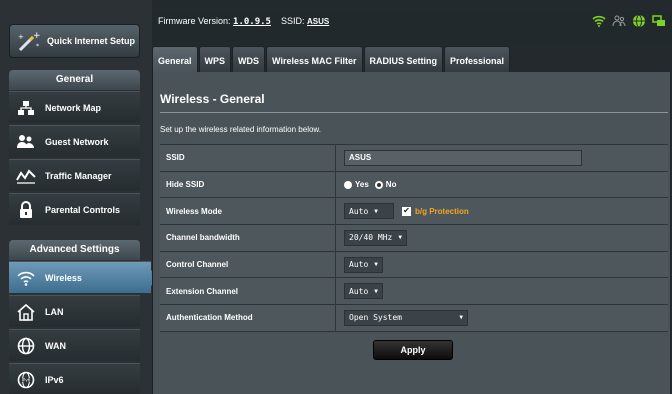  Describe the element at coordinates (248, 264) in the screenshot. I see `control-channel-label: Control Channel` at that location.